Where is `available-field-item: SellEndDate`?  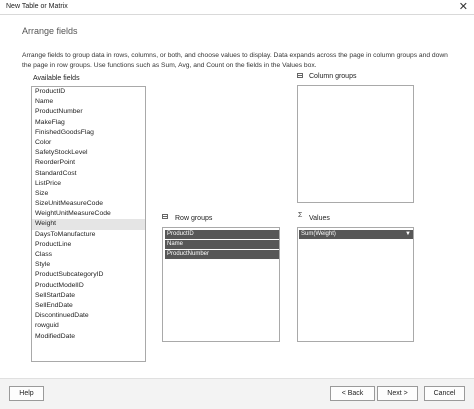
available-field-item: SellEndDate is located at coordinates (88, 306).